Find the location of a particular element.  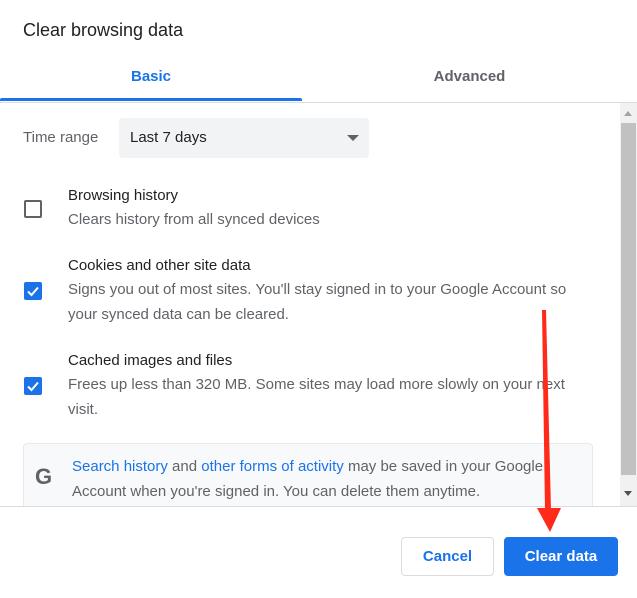

dialog-title: Clear browsing data is located at coordinates (103, 30).